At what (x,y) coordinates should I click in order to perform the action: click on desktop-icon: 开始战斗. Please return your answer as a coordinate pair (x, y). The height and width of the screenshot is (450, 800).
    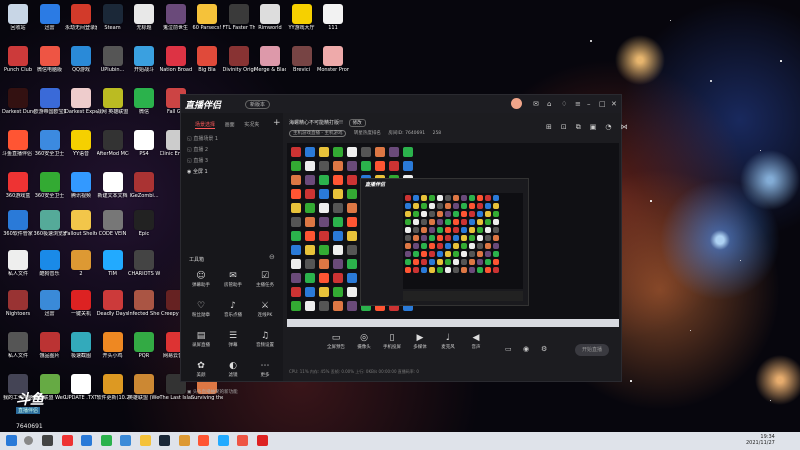
    Looking at the image, I should click on (144, 64).